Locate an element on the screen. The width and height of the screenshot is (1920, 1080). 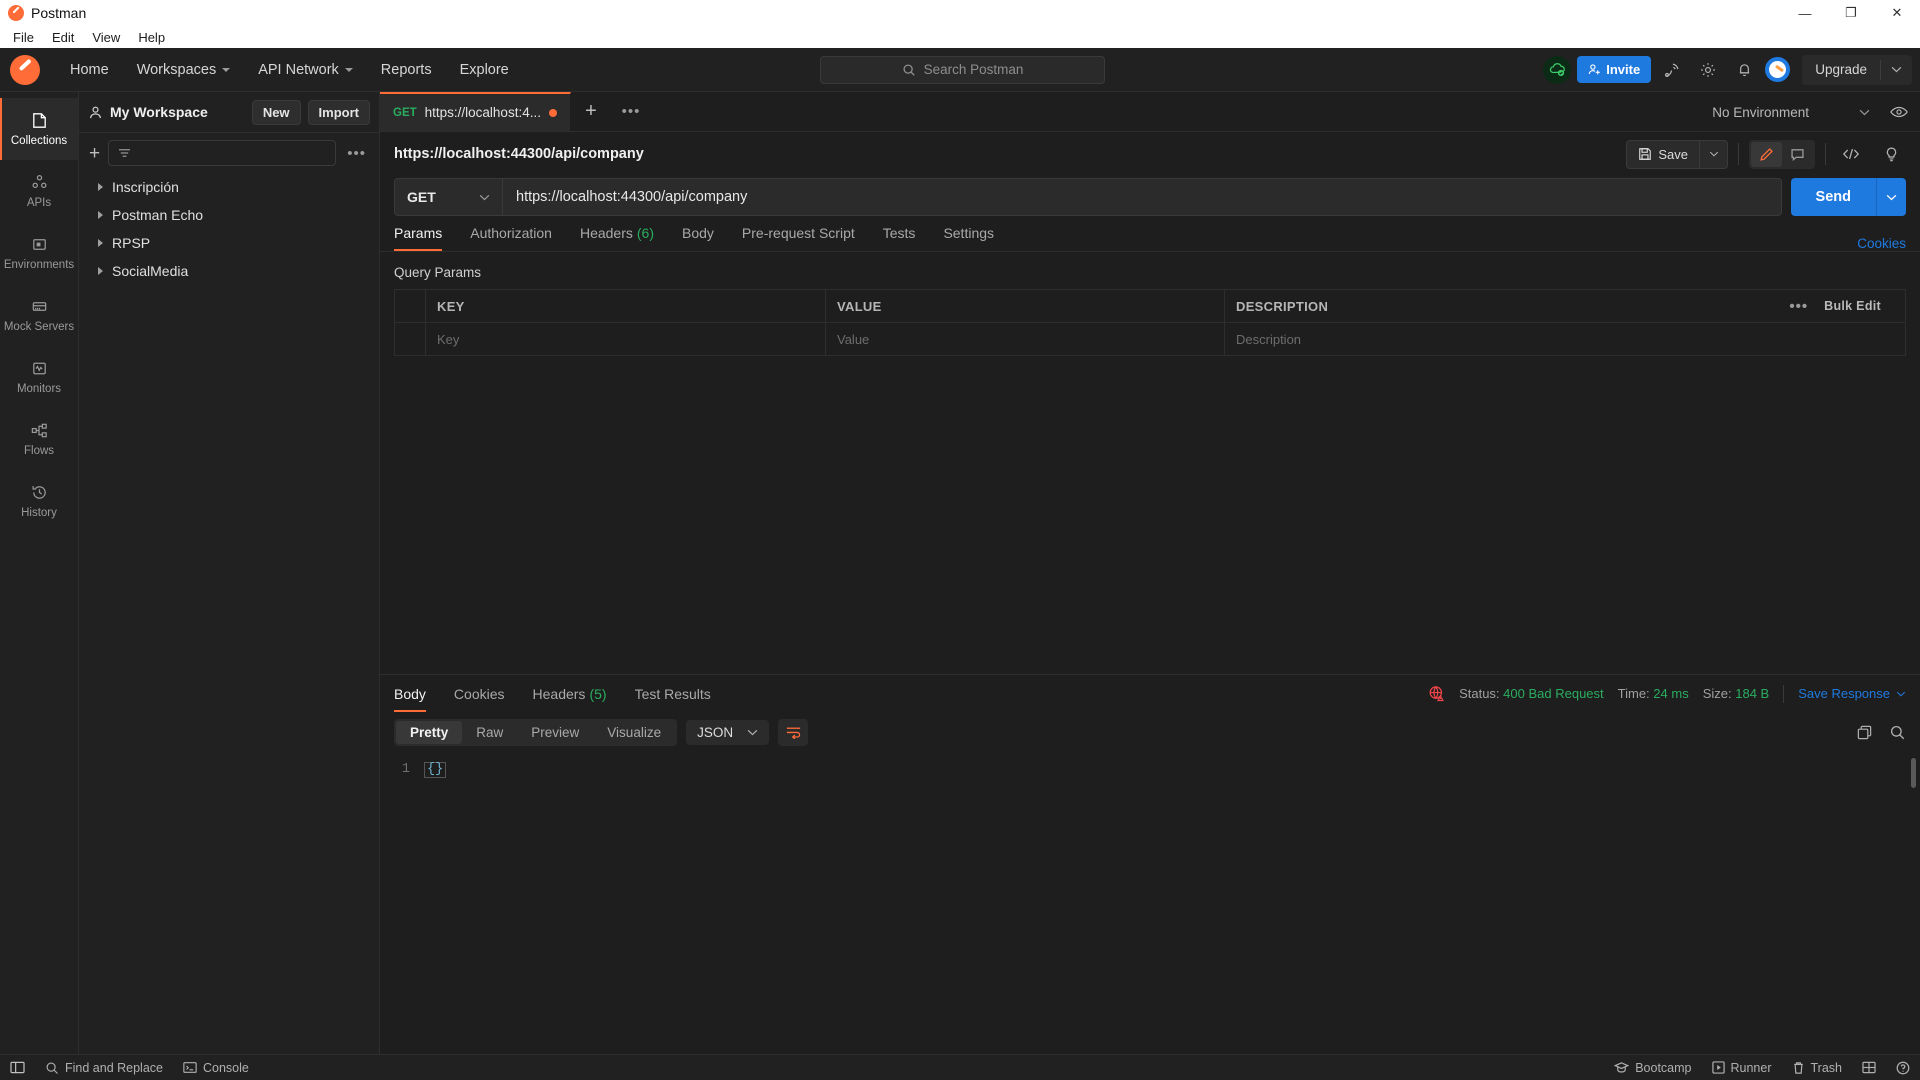
save-button: Save is located at coordinates (1663, 154).